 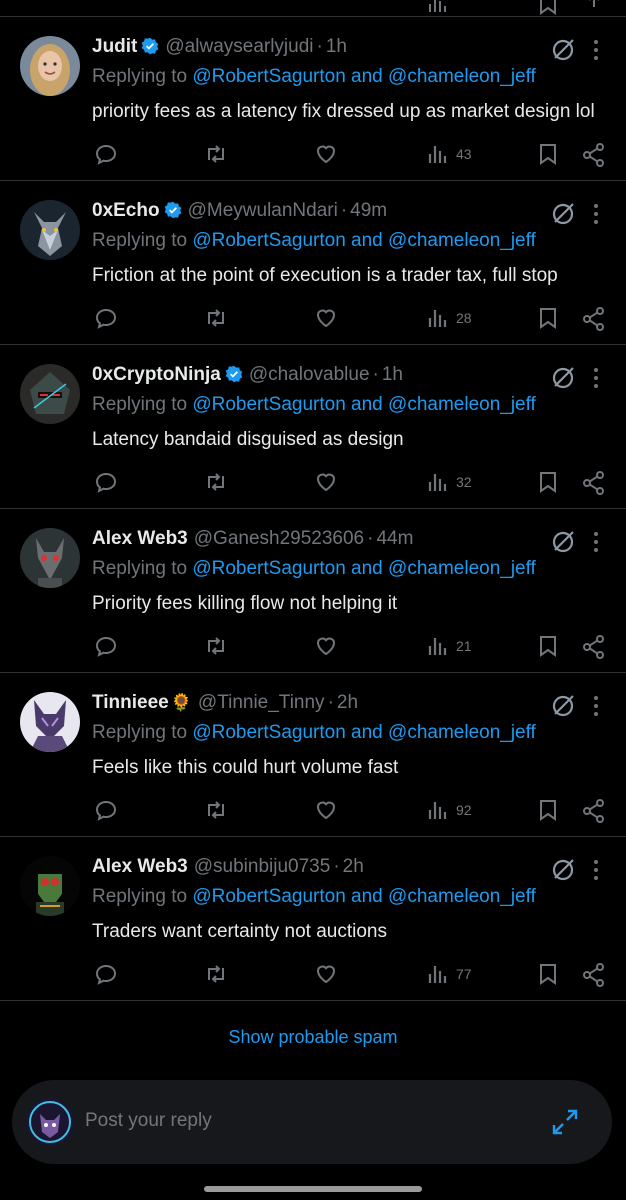 I want to click on reply-input: Post your reply, so click(x=148, y=1121).